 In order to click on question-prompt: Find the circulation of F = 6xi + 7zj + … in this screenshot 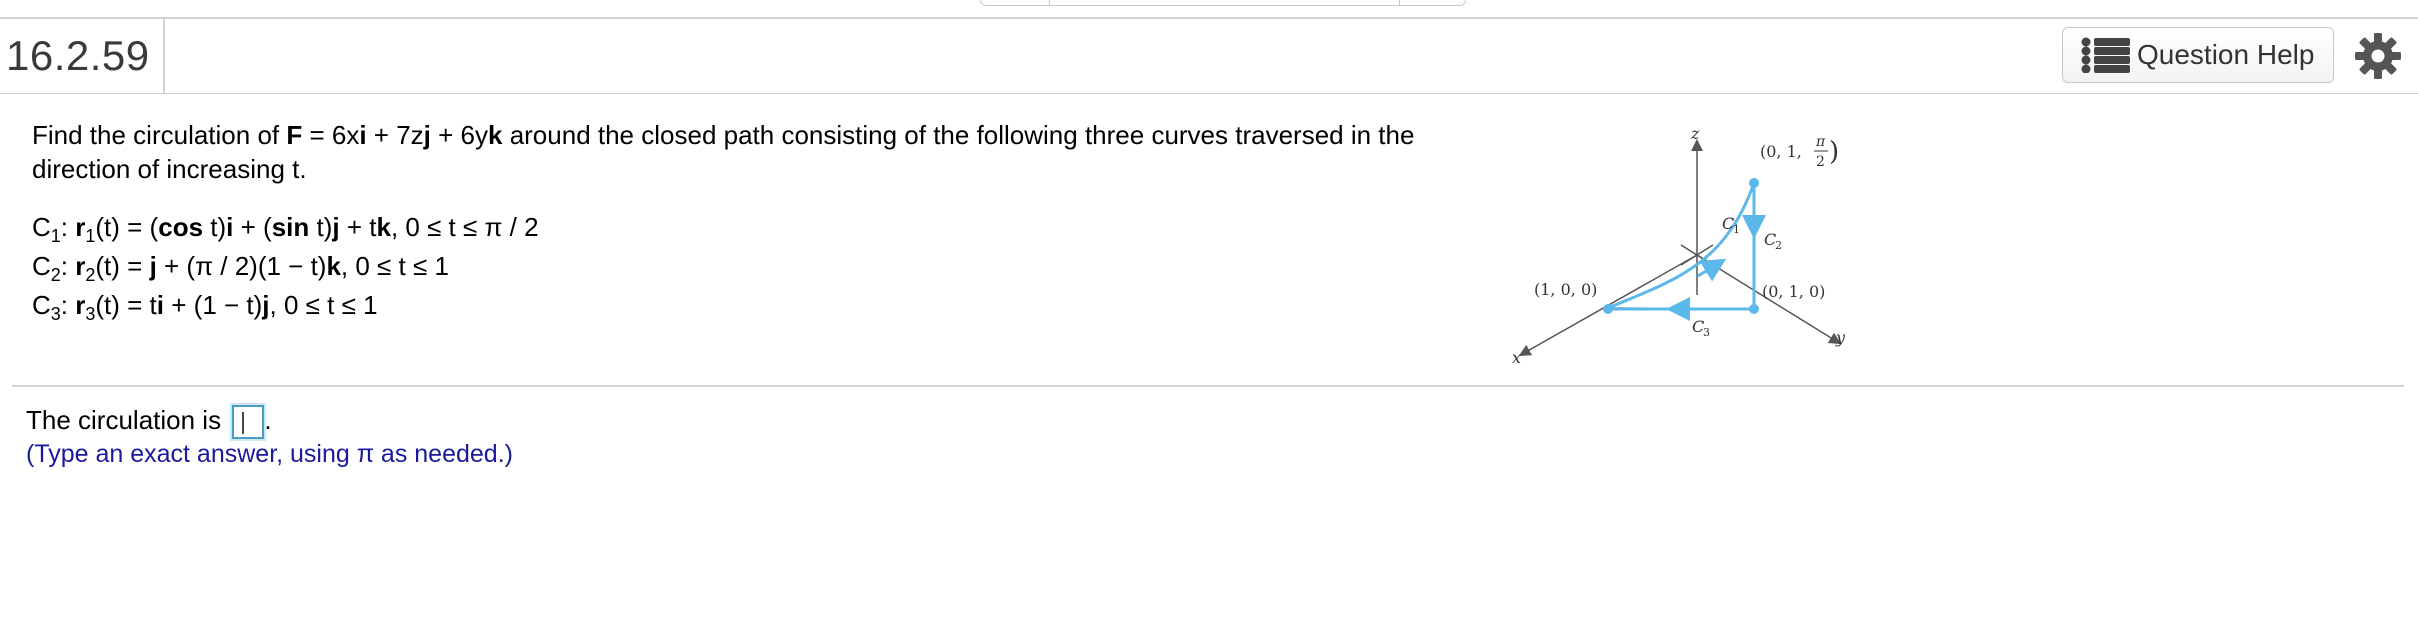, I will do `click(742, 152)`.